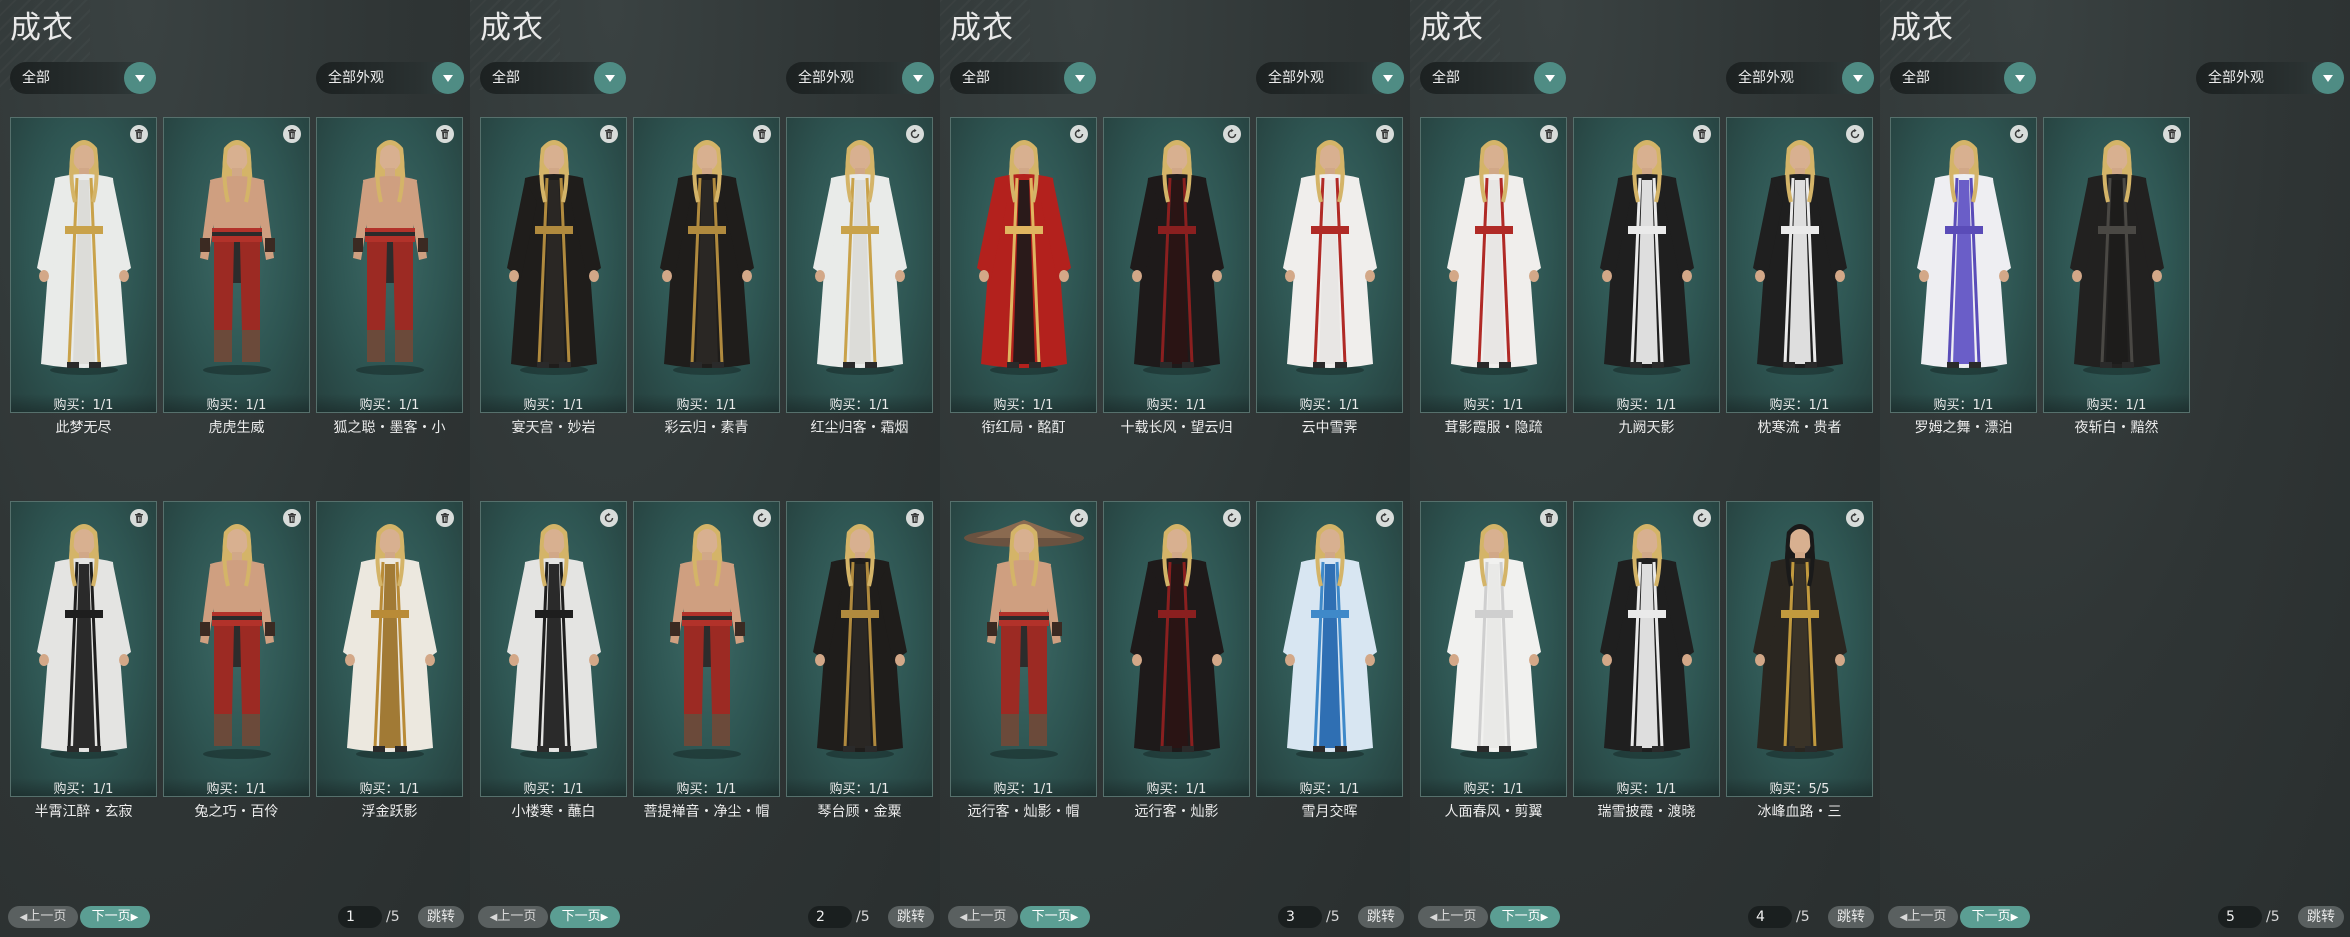  What do you see at coordinates (1300, 917) in the screenshot?
I see `page-number-input: 3` at bounding box center [1300, 917].